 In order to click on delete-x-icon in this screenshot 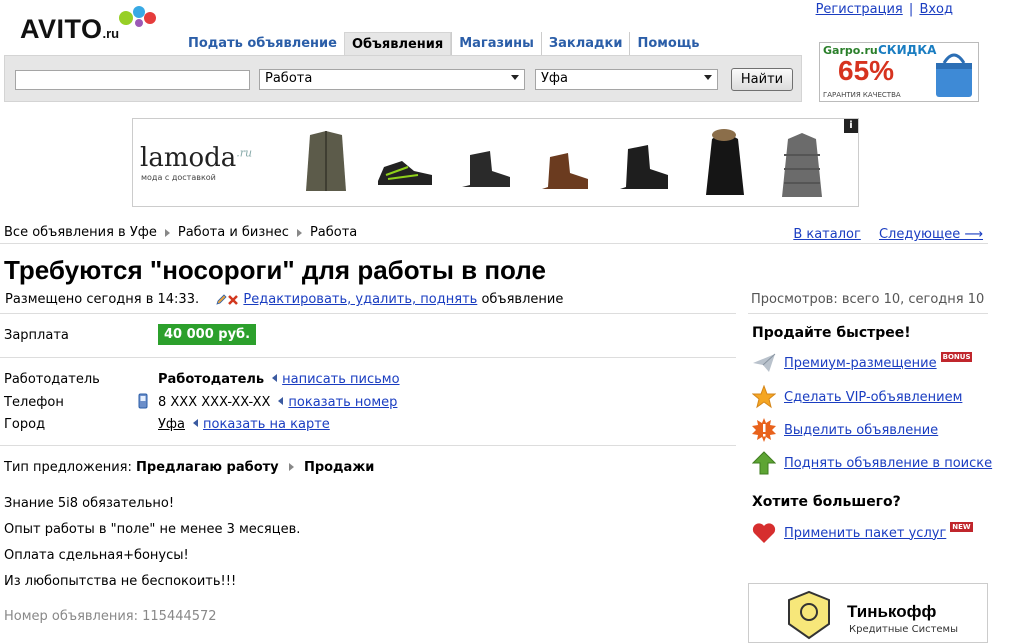, I will do `click(233, 300)`.